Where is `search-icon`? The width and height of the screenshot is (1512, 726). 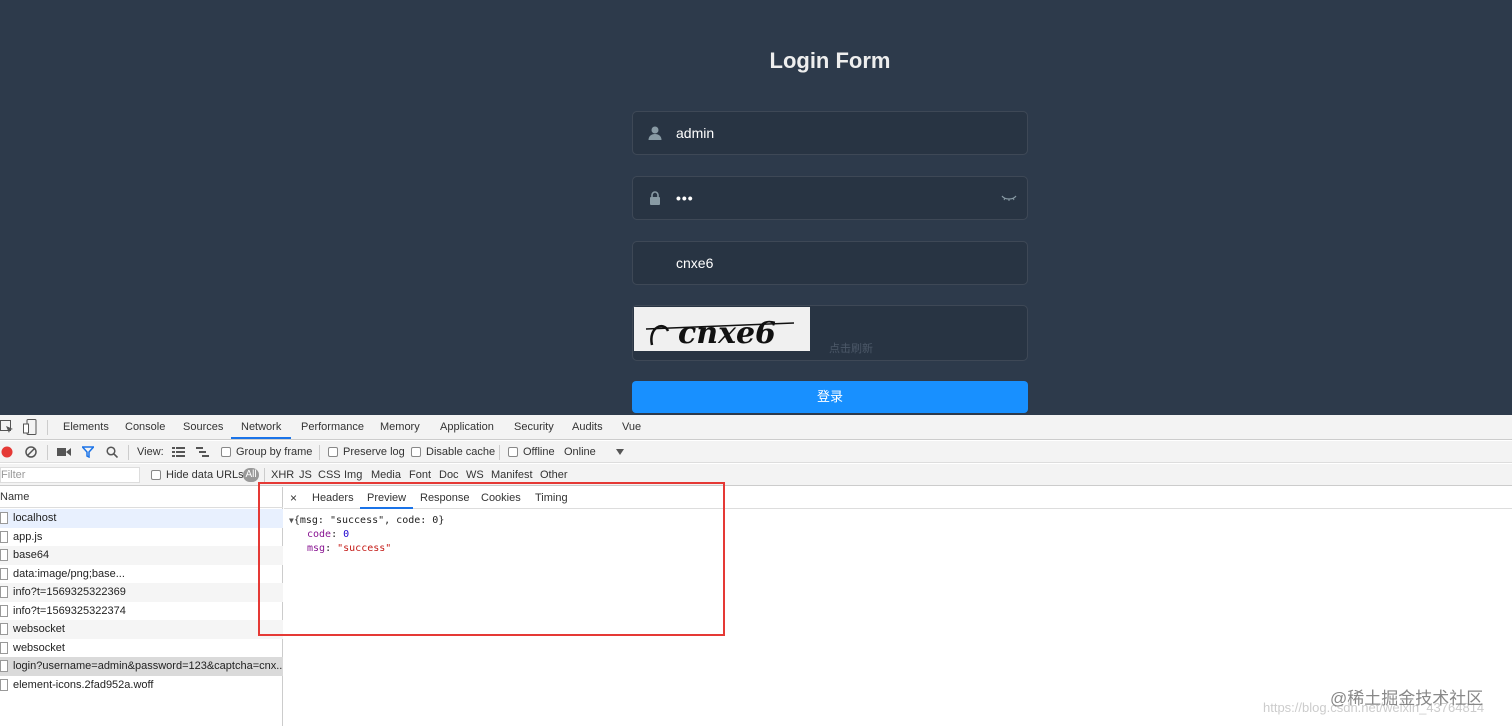
search-icon is located at coordinates (112, 452).